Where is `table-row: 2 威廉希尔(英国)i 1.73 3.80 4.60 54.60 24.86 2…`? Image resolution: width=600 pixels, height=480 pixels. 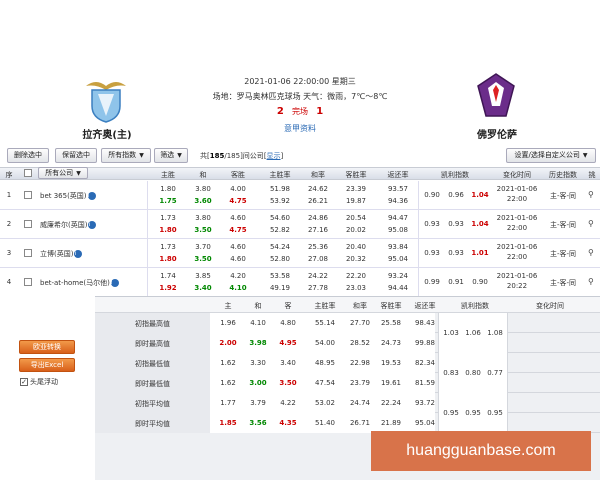
table-row: 2 威廉希尔(英国)i 1.73 3.80 4.60 54.60 24.86 2… is located at coordinates (300, 224).